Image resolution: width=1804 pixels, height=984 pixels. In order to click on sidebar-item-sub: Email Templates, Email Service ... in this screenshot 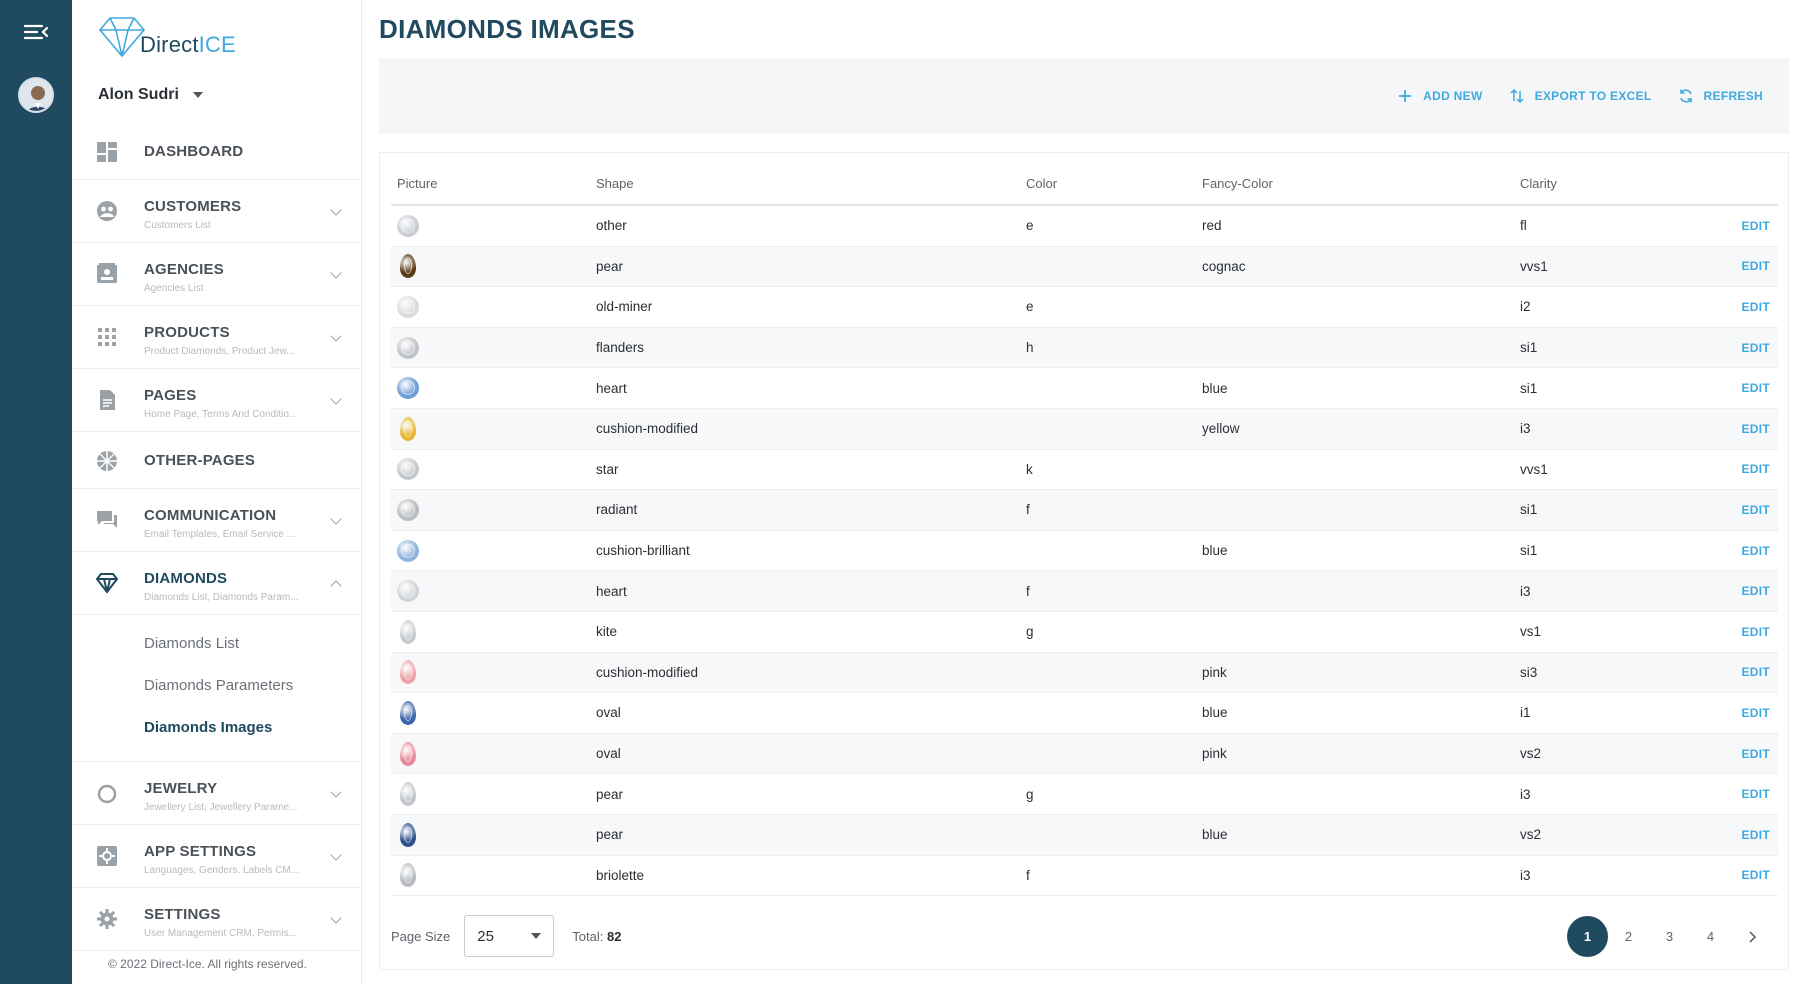, I will do `click(219, 534)`.